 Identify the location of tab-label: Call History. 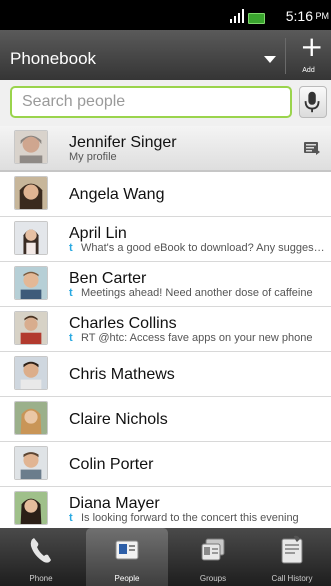
(292, 578).